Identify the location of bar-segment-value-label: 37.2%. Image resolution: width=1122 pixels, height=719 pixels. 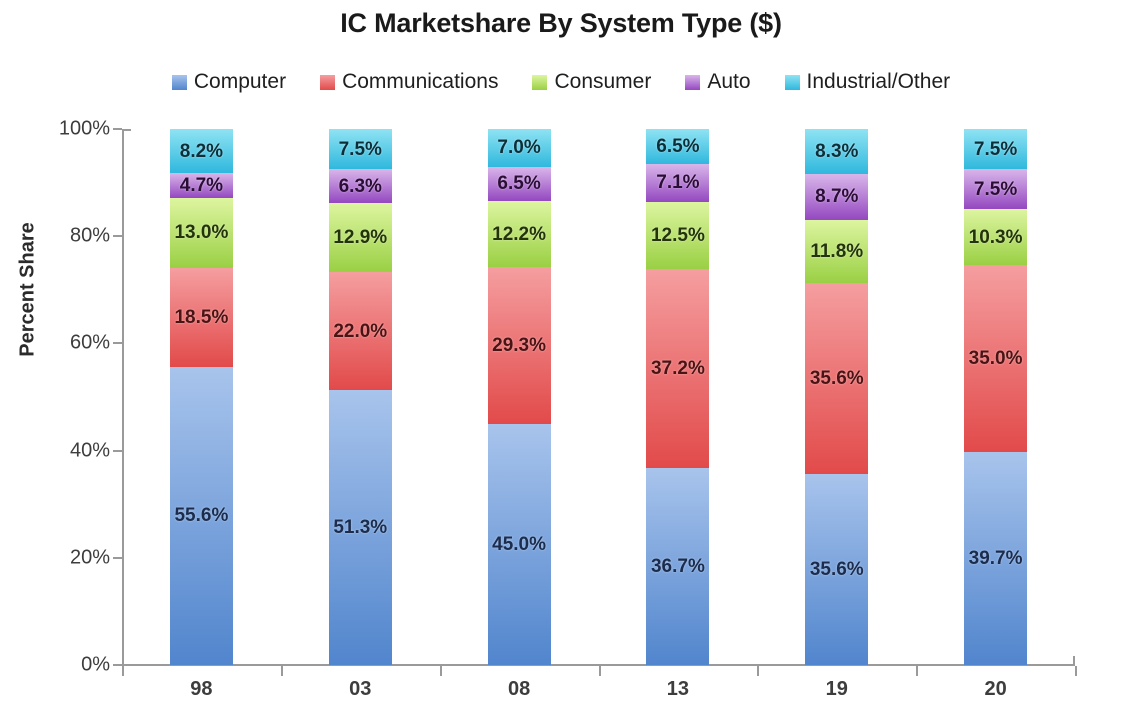
(677, 369).